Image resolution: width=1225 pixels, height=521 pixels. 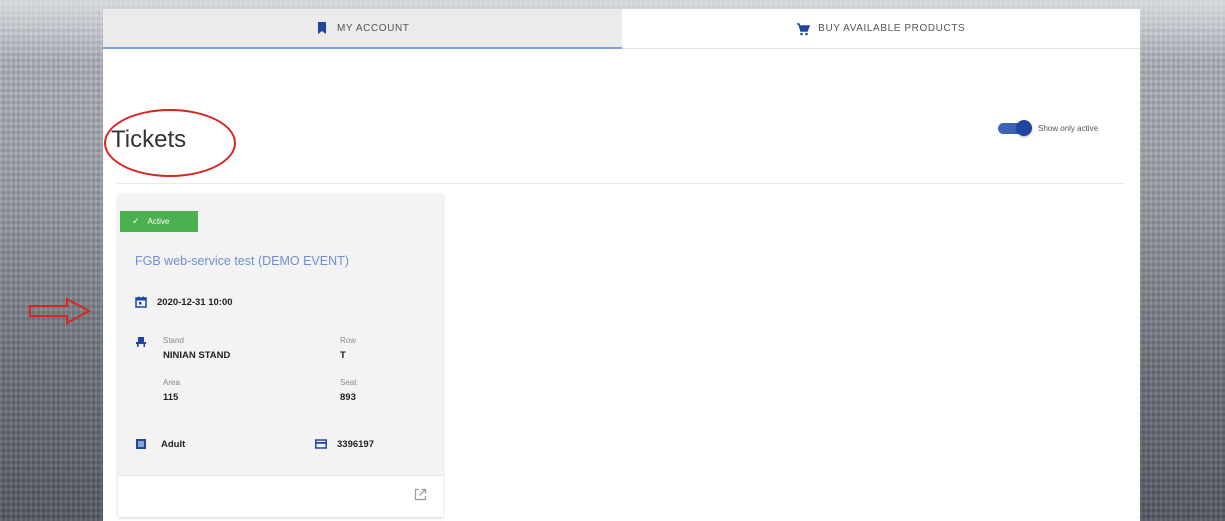 I want to click on seat-value: 893, so click(x=348, y=397).